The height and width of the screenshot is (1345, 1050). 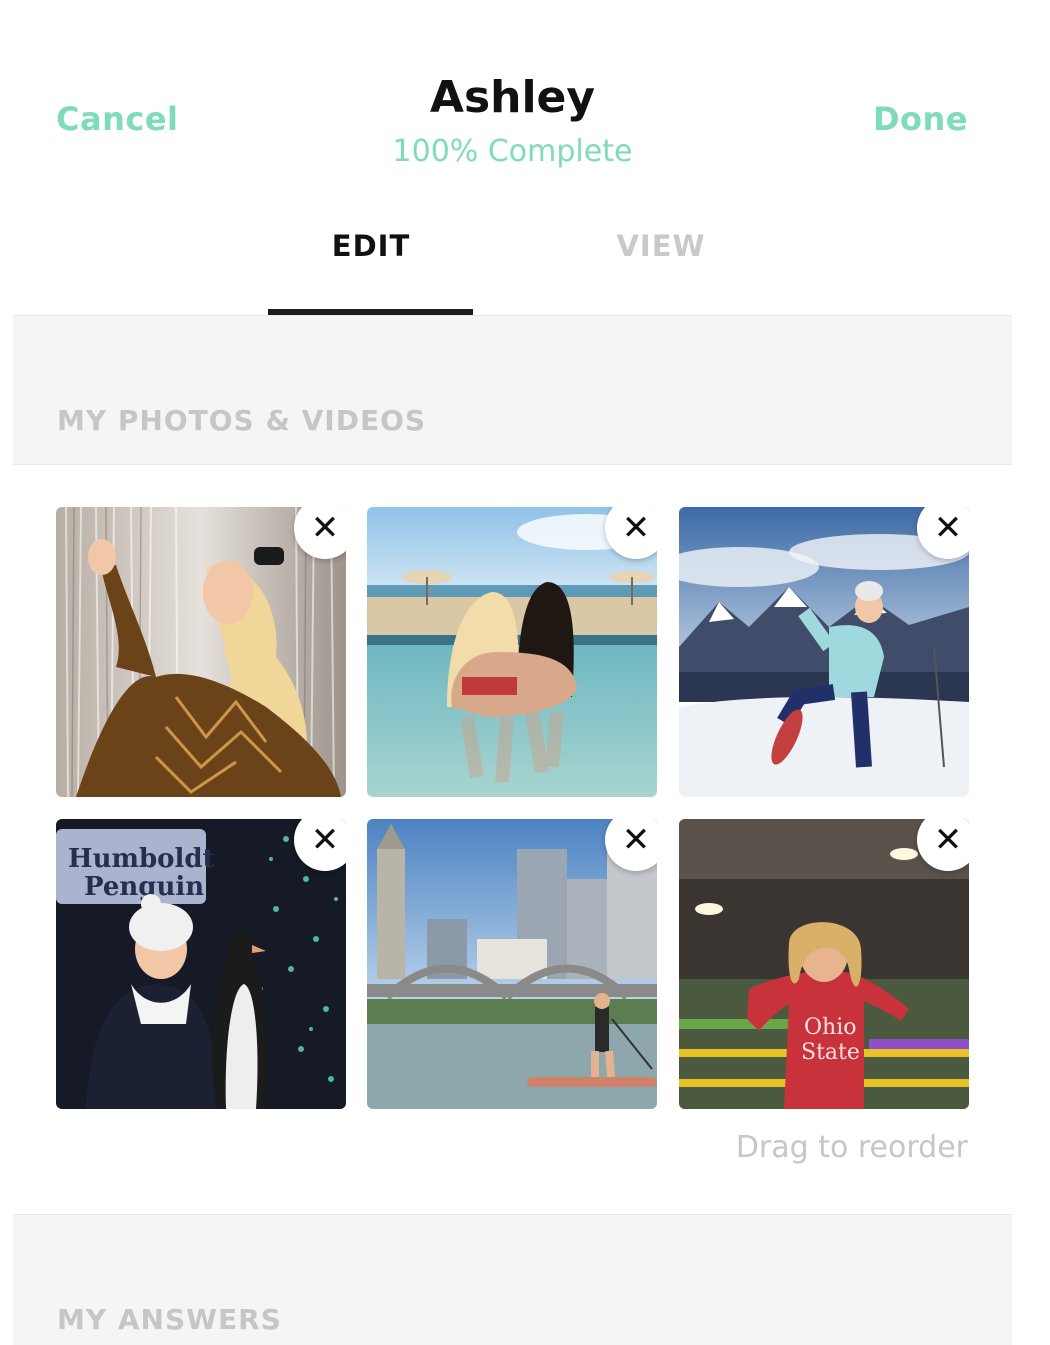 I want to click on done-button: Done, so click(x=920, y=119).